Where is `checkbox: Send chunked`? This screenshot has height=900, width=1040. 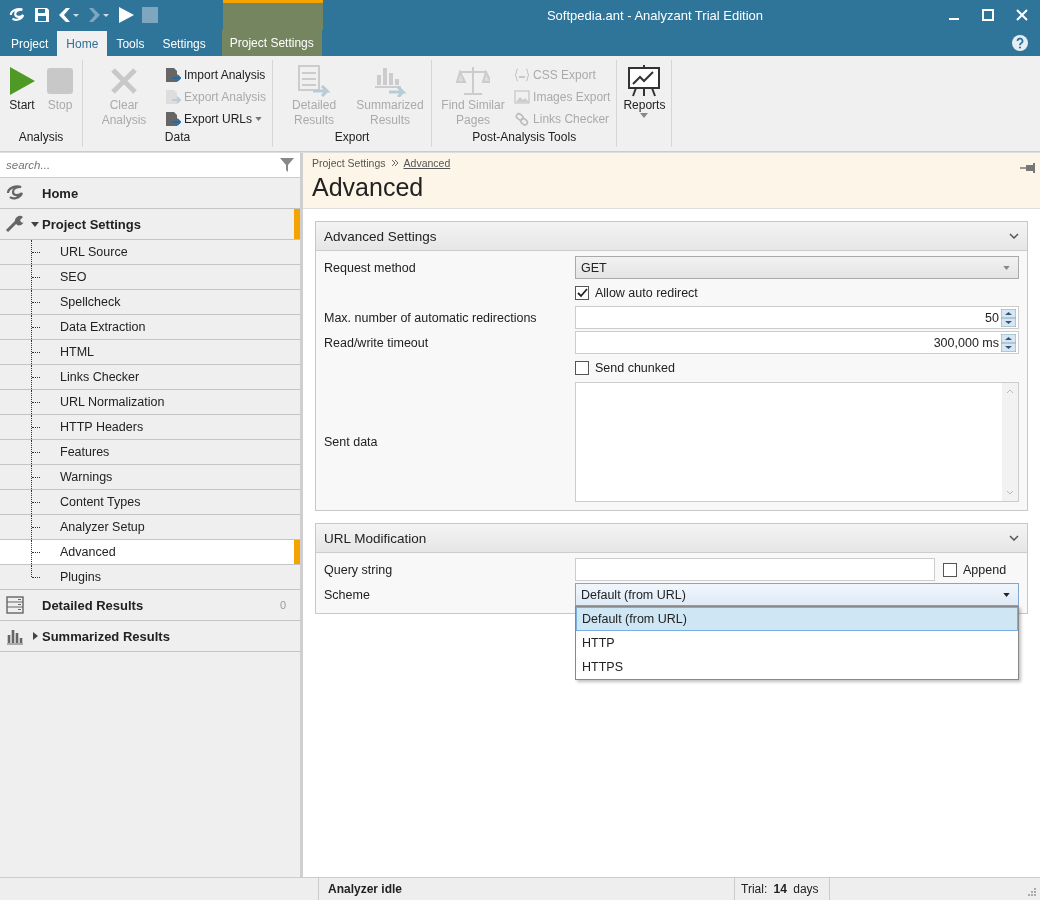
checkbox: Send chunked is located at coordinates (625, 367).